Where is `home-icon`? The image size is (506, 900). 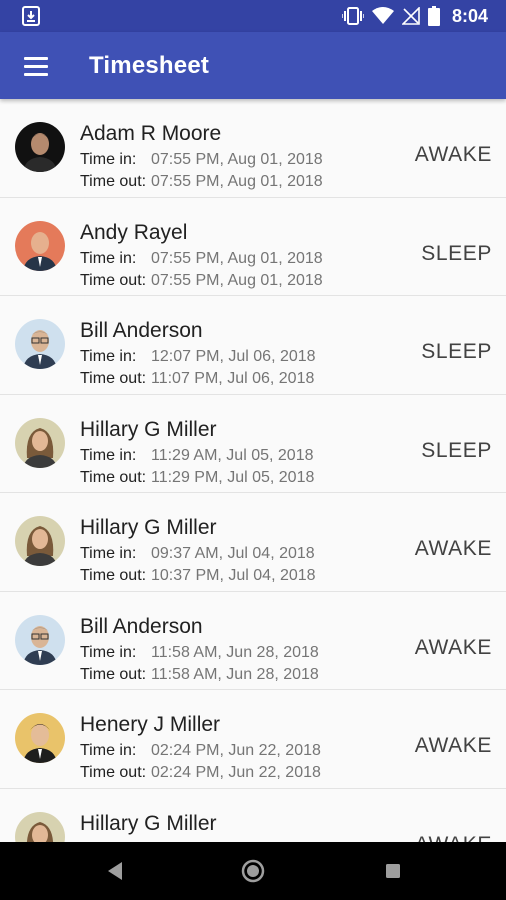
home-icon is located at coordinates (253, 871).